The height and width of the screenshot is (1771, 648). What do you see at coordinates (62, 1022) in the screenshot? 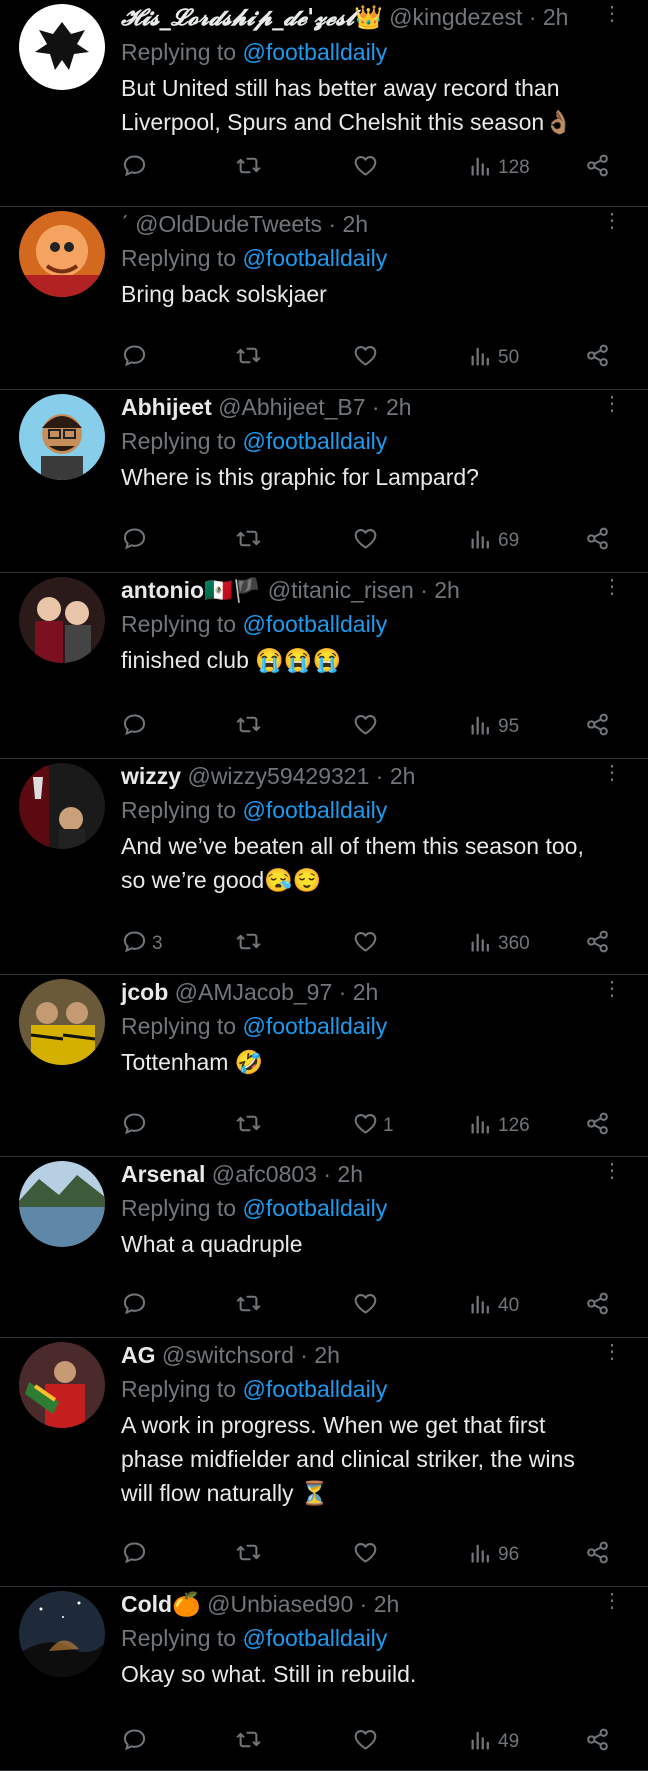
I see `group-photo-icon` at bounding box center [62, 1022].